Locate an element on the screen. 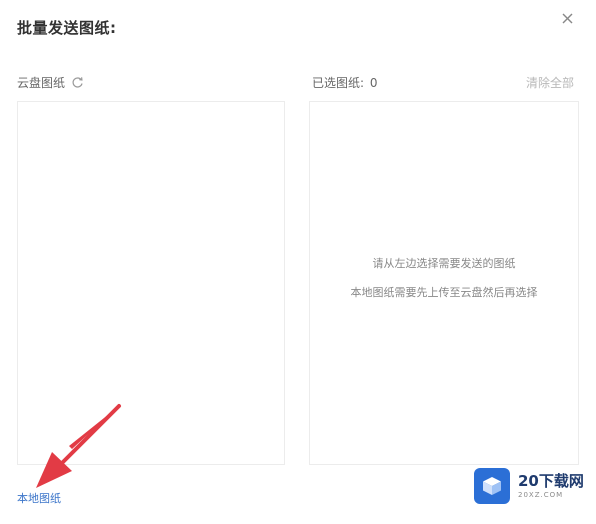 The image size is (596, 524). site-watermark: 20下载网 20XZ.COM is located at coordinates (533, 486).